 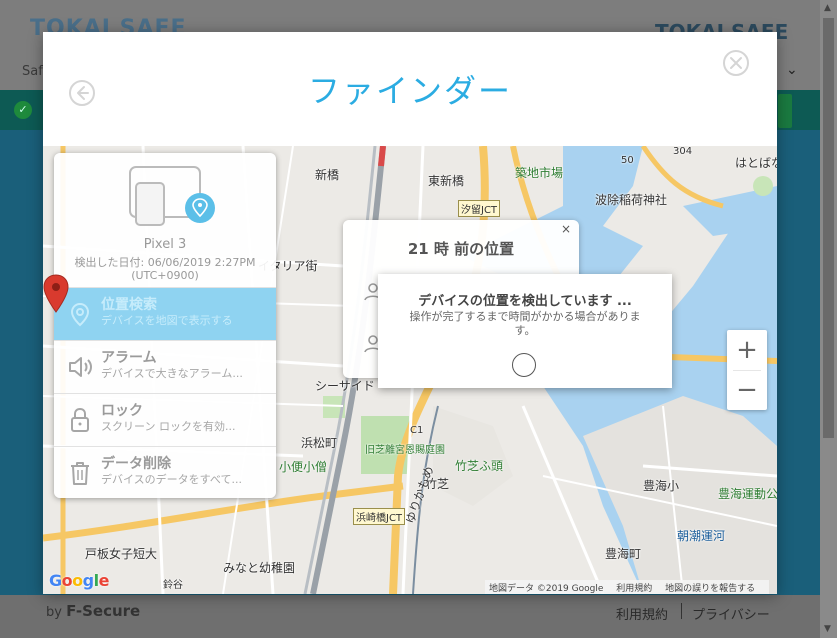 What do you see at coordinates (345, 386) in the screenshot?
I see `map-label: シーサイド` at bounding box center [345, 386].